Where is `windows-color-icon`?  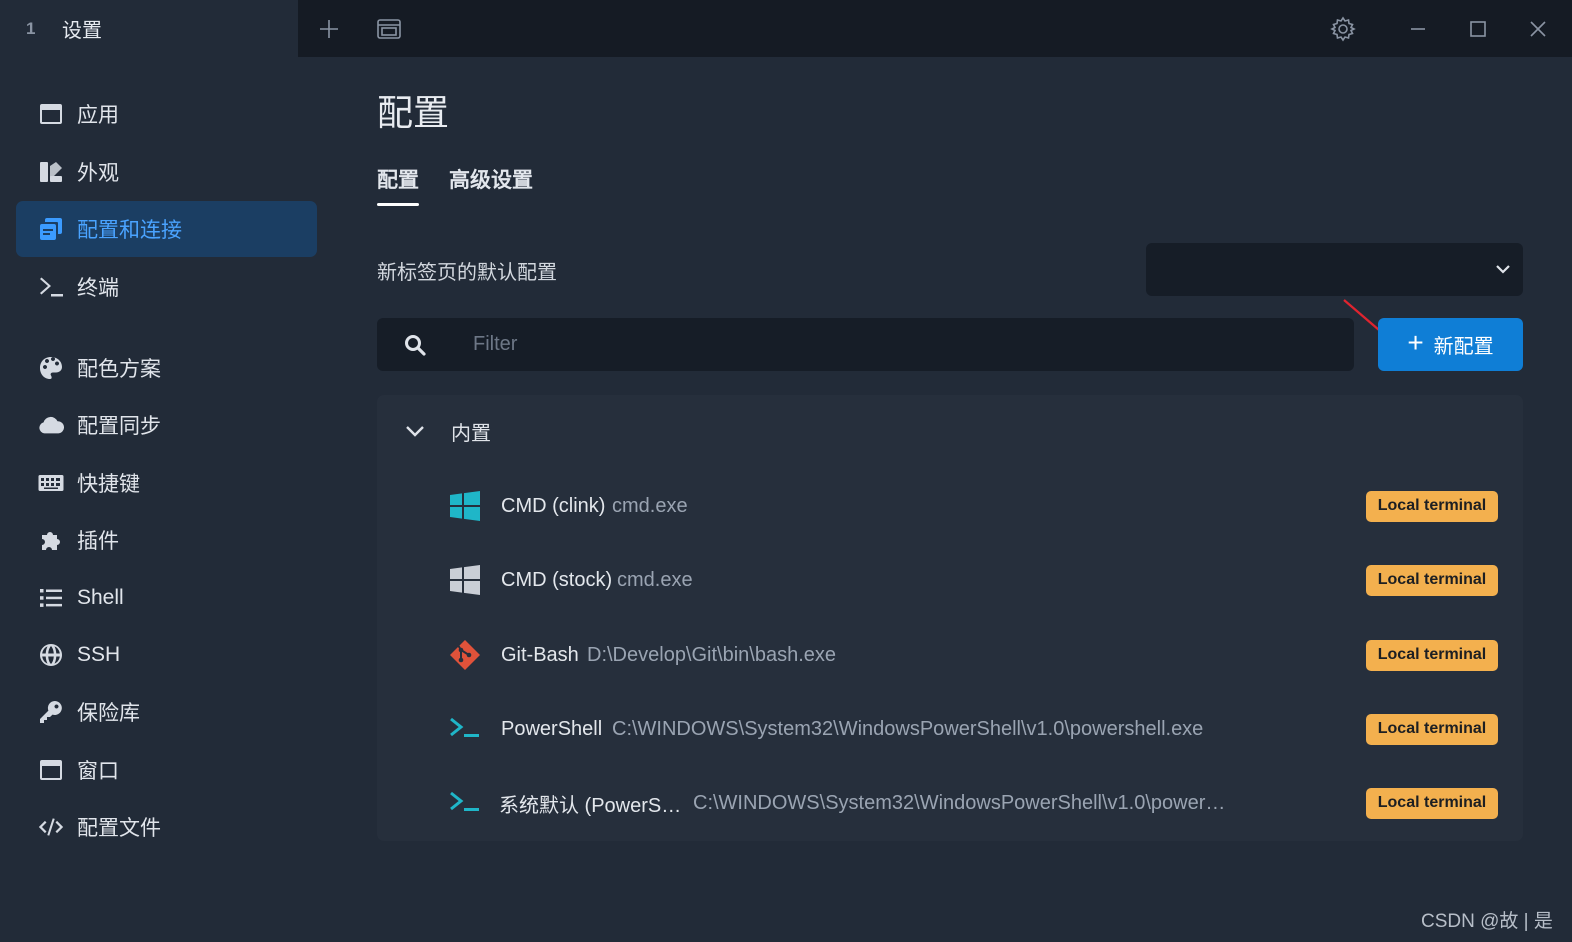 windows-color-icon is located at coordinates (465, 506).